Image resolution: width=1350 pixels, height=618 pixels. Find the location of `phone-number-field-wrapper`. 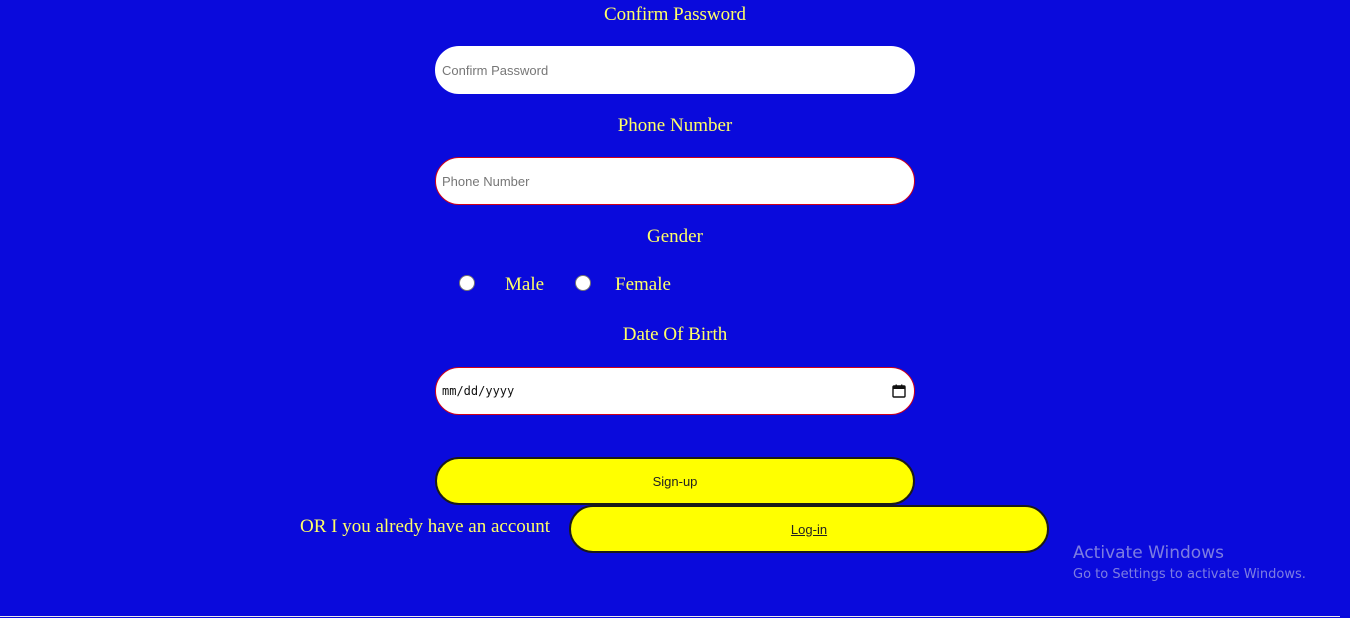

phone-number-field-wrapper is located at coordinates (675, 181).